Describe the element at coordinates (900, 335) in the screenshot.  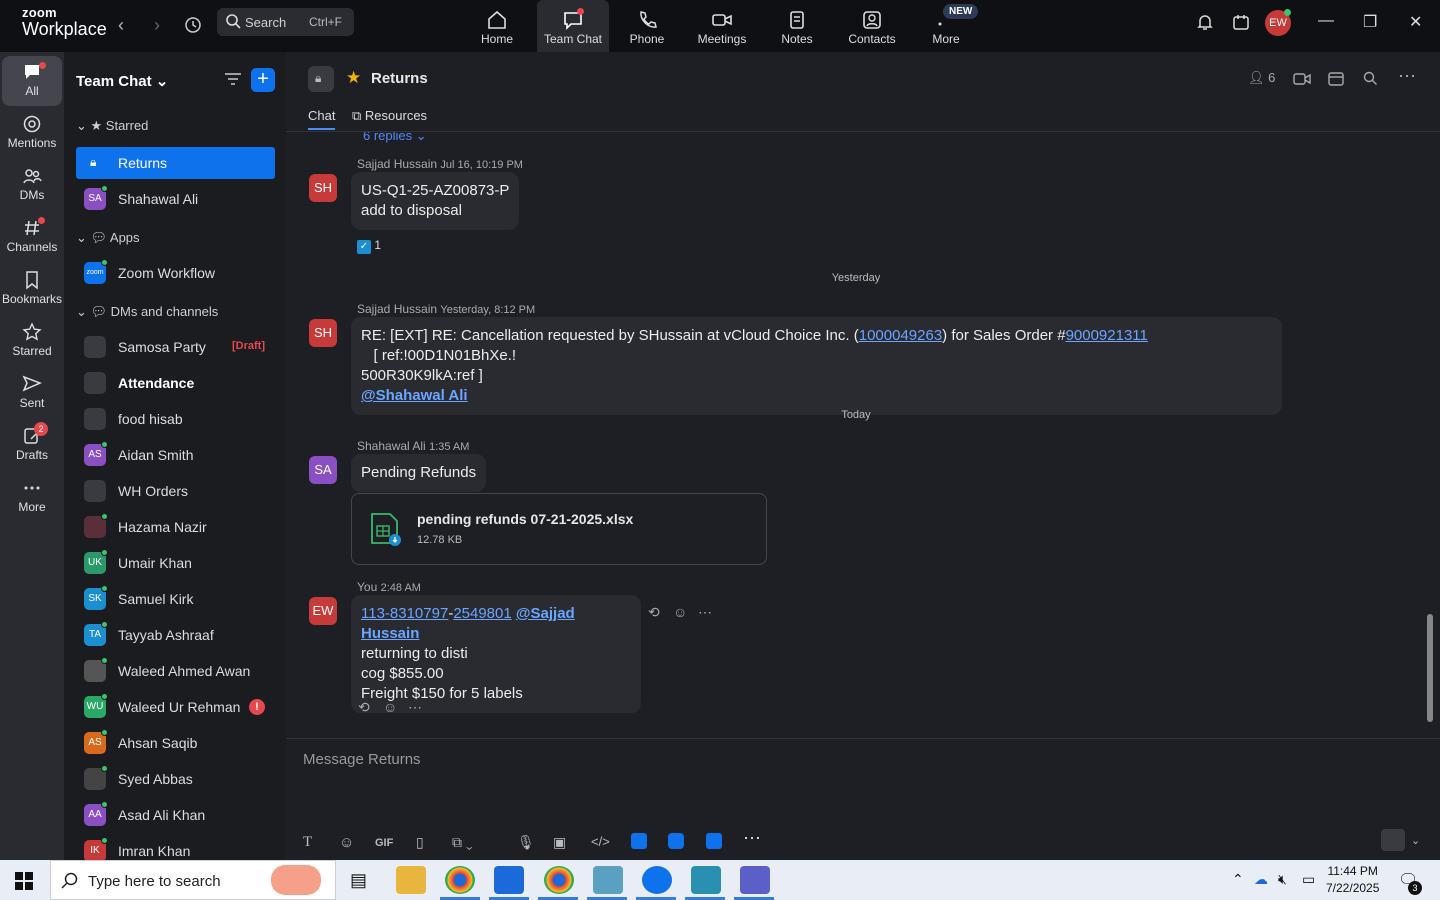
I see `order-link: 1000049263` at that location.